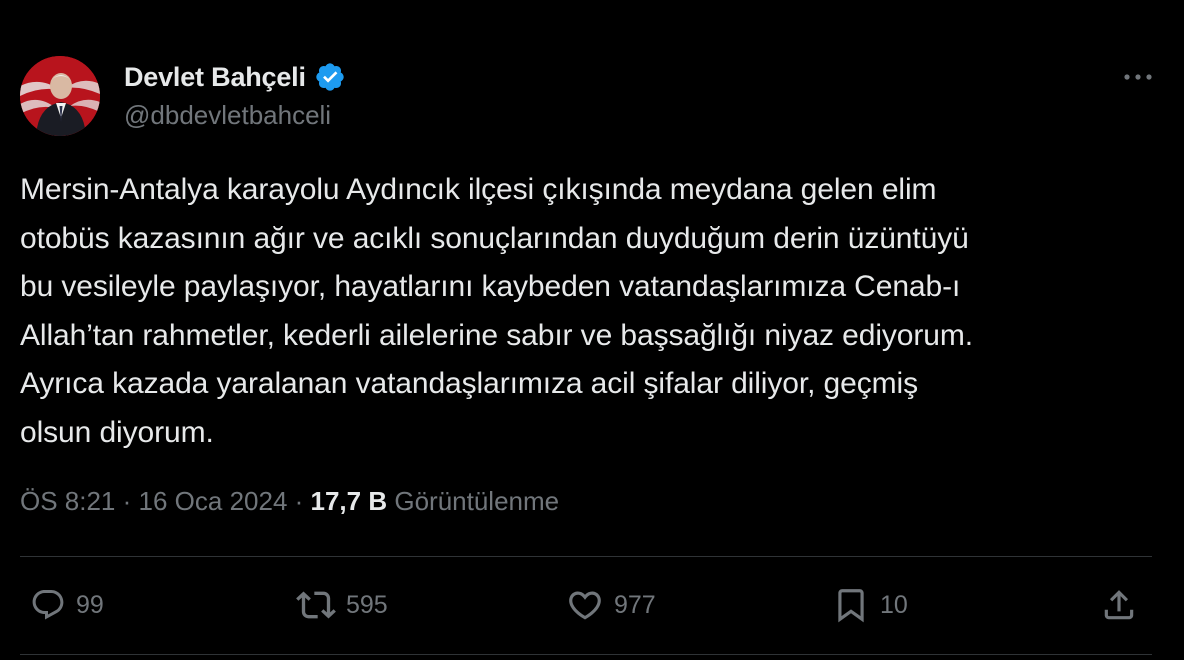 The image size is (1184, 660). Describe the element at coordinates (349, 501) in the screenshot. I see `views-count: 17,7 B` at that location.